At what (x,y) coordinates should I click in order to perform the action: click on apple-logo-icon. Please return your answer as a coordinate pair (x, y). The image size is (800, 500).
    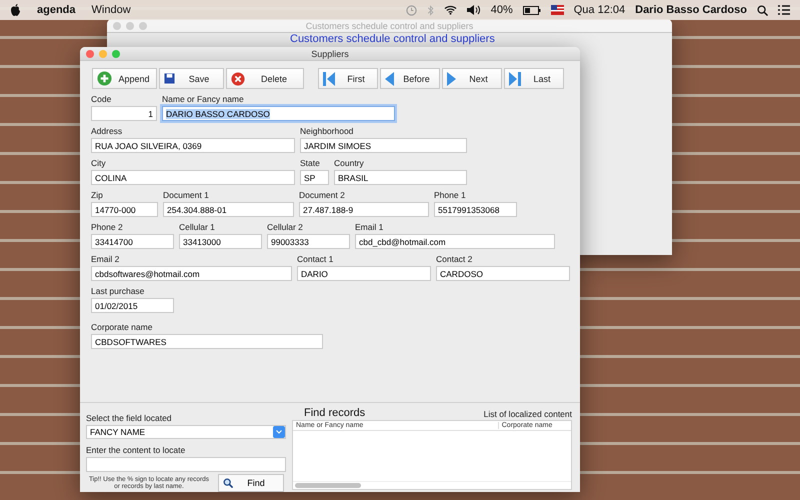
    Looking at the image, I should click on (15, 10).